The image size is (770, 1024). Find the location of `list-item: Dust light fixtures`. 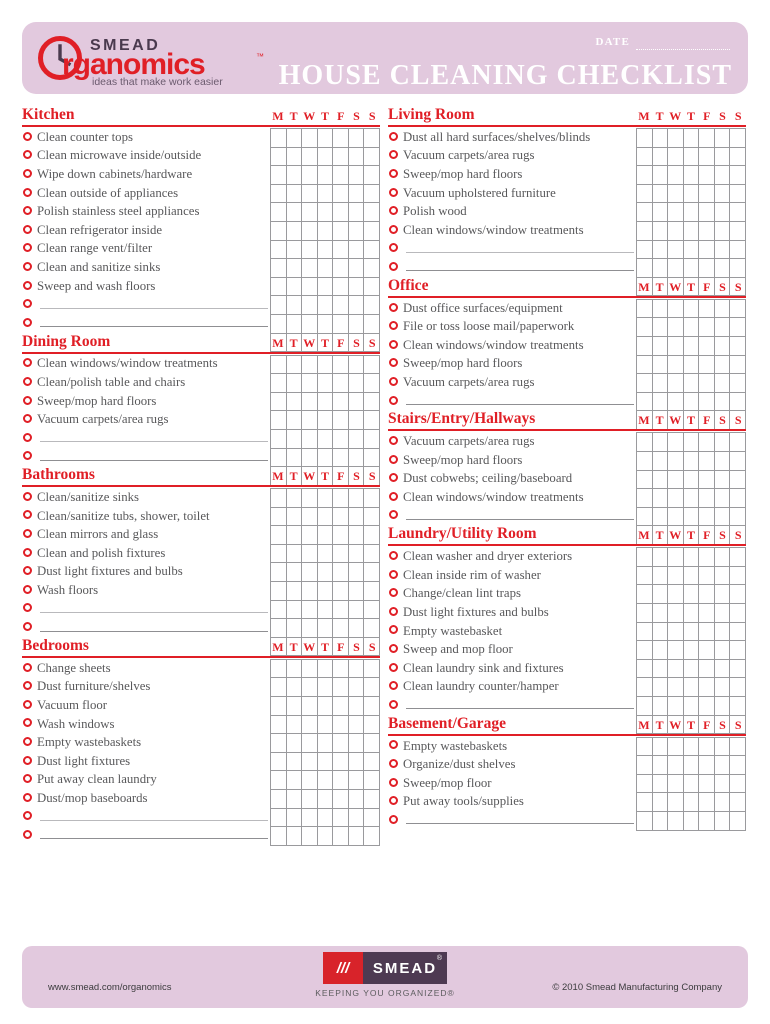

list-item: Dust light fixtures is located at coordinates (145, 761).